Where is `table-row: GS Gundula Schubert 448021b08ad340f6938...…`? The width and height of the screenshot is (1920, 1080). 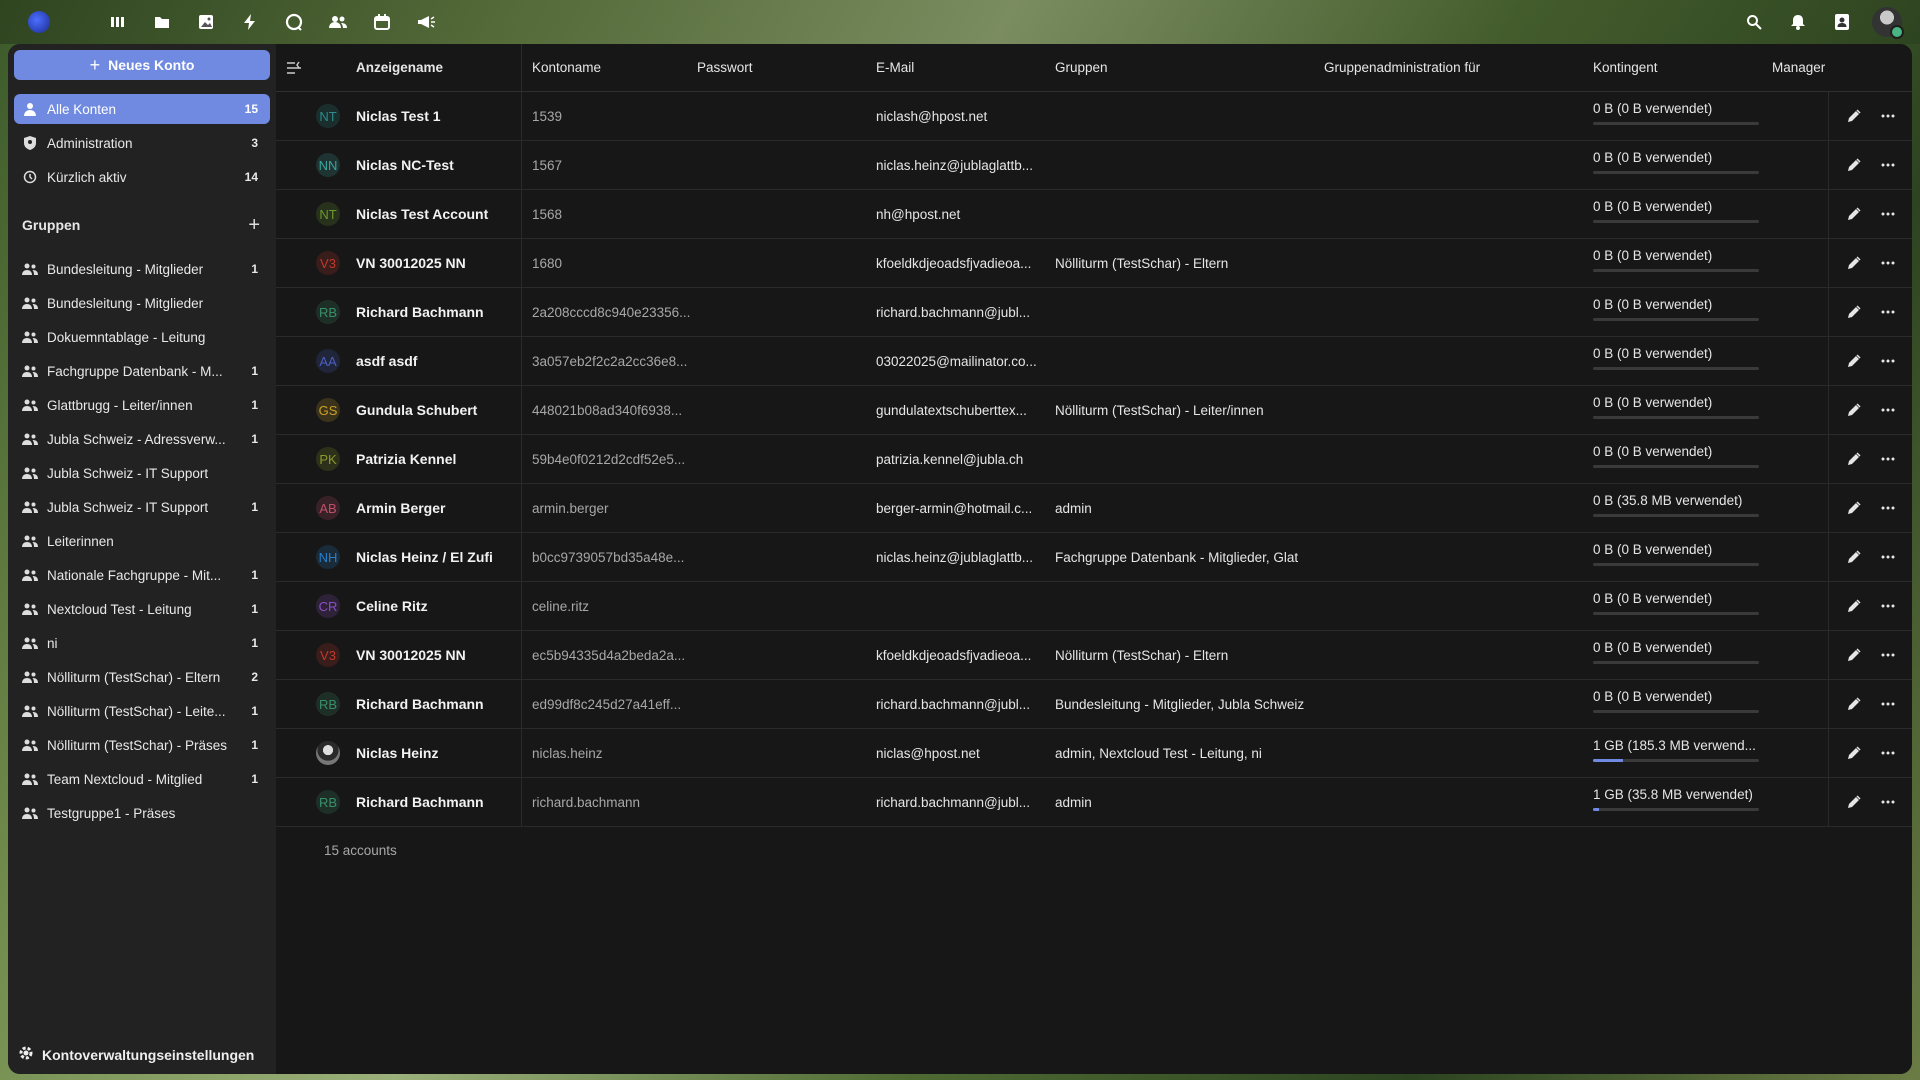 table-row: GS Gundula Schubert 448021b08ad340f6938...… is located at coordinates (1094, 410).